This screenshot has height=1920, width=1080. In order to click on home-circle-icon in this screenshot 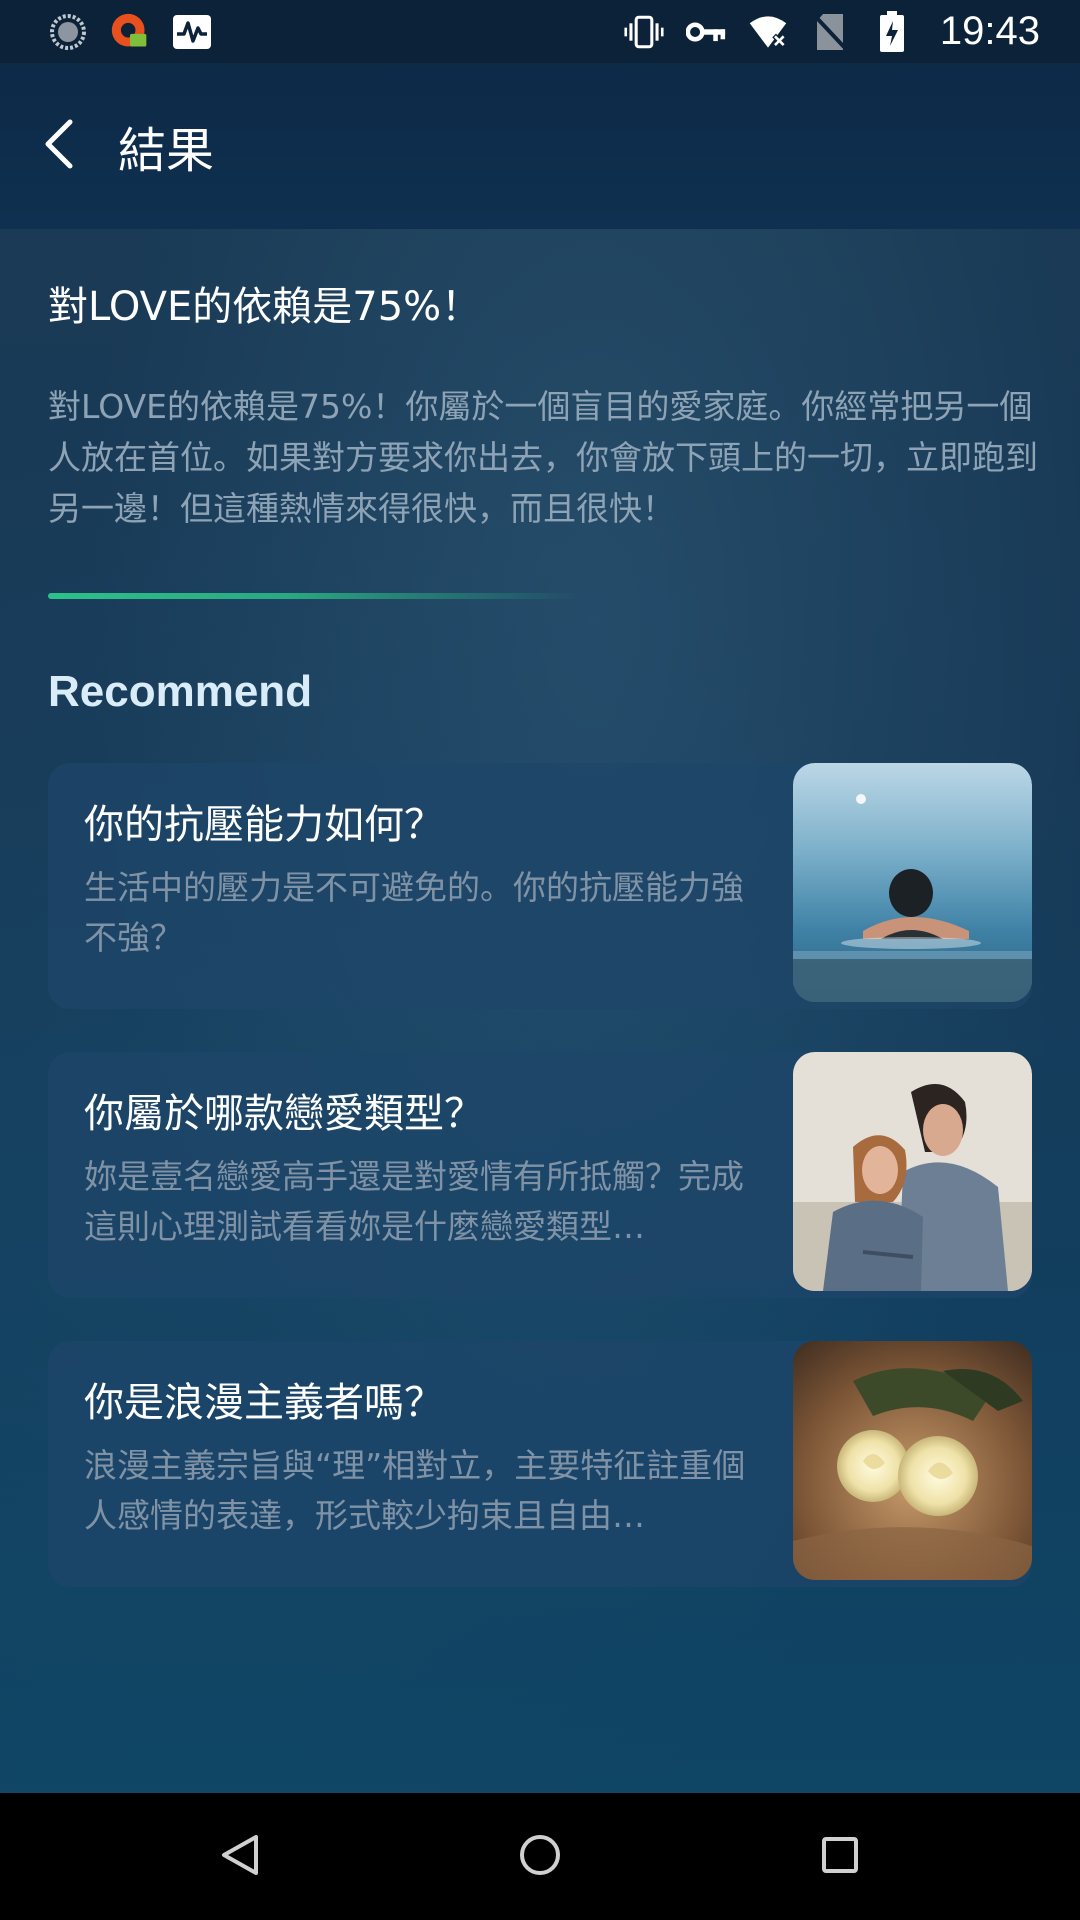, I will do `click(540, 1857)`.